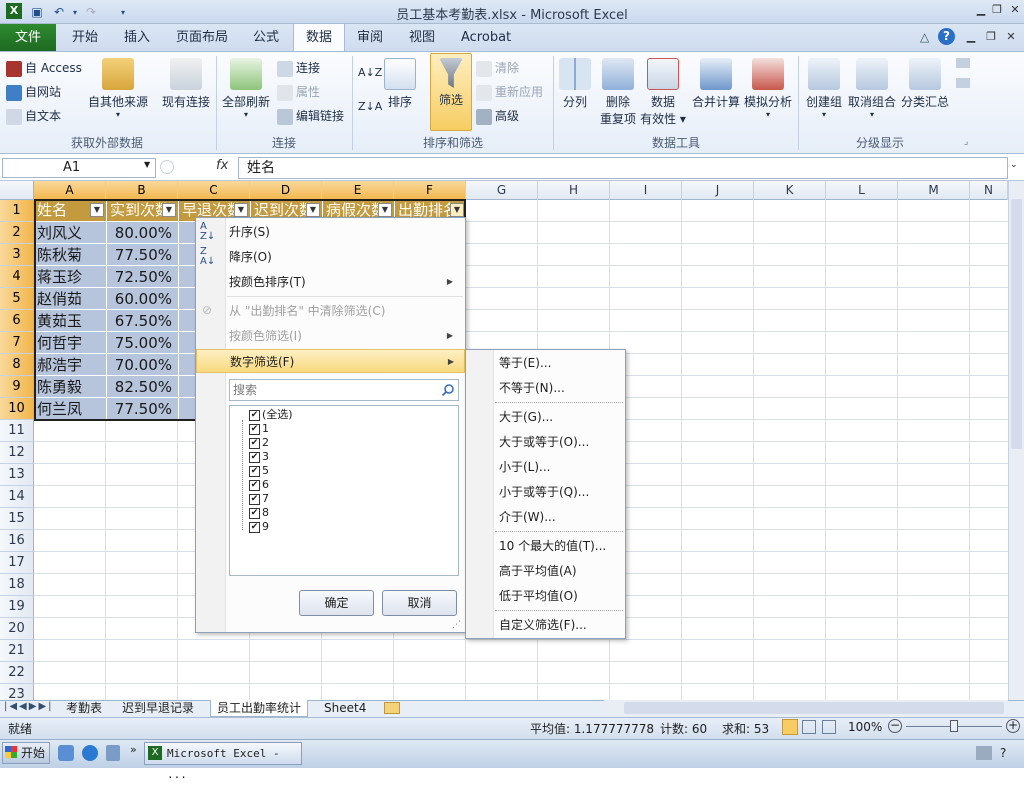 The image size is (1024, 785). I want to click on normal-view-icon, so click(790, 727).